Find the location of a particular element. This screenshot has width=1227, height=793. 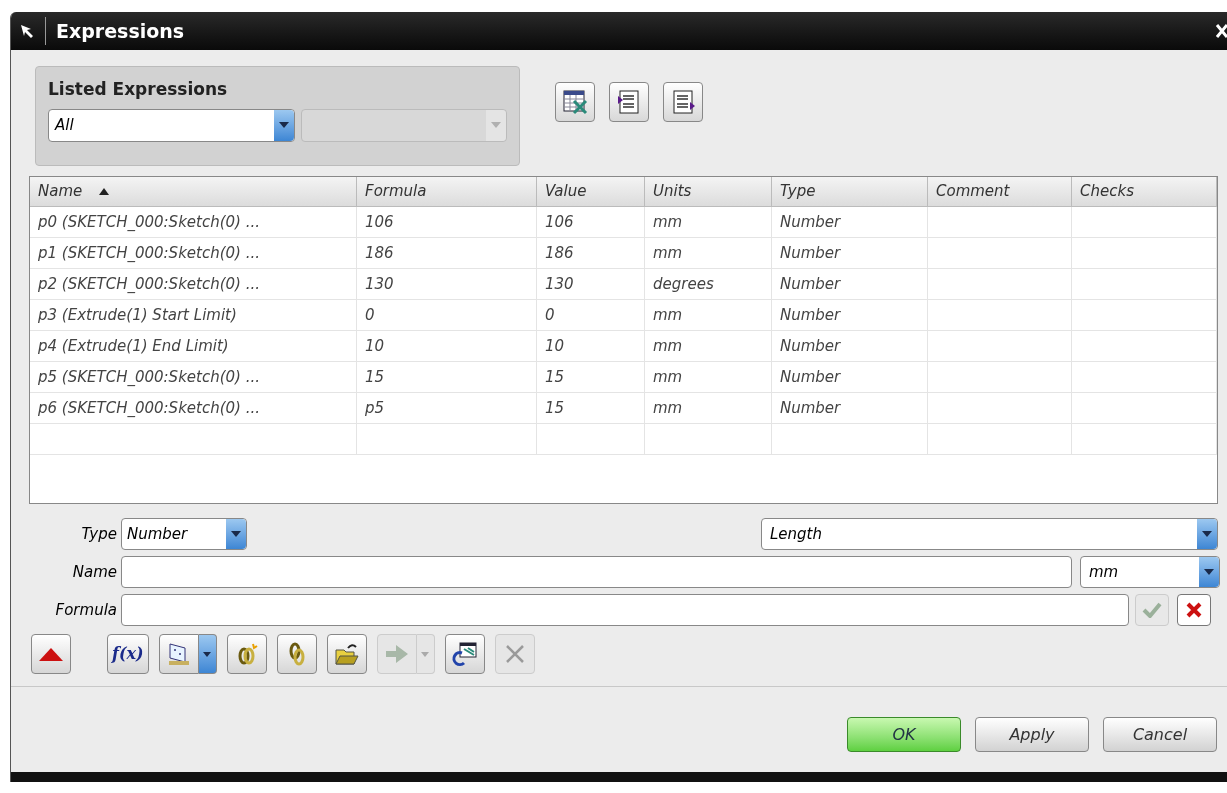

column-header: Units is located at coordinates (708, 191).